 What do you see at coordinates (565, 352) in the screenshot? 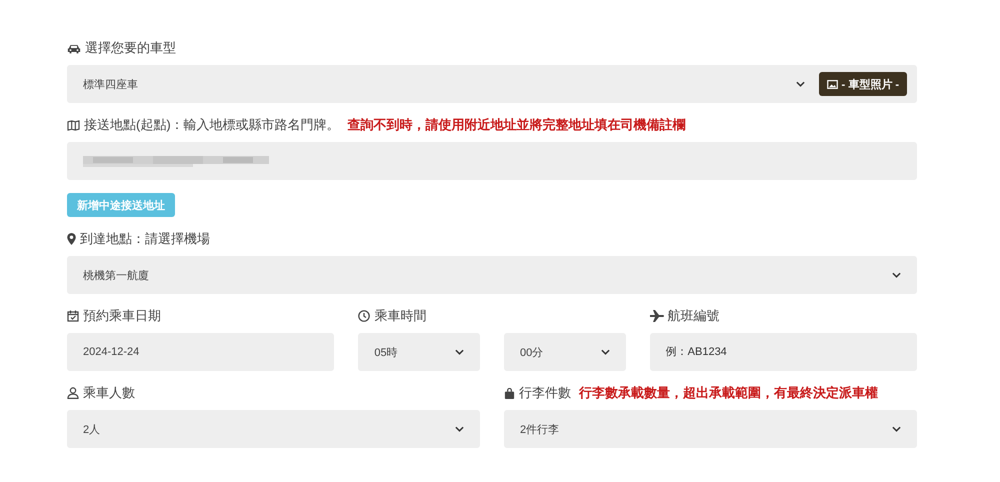
I see `minute-select: 00分` at bounding box center [565, 352].